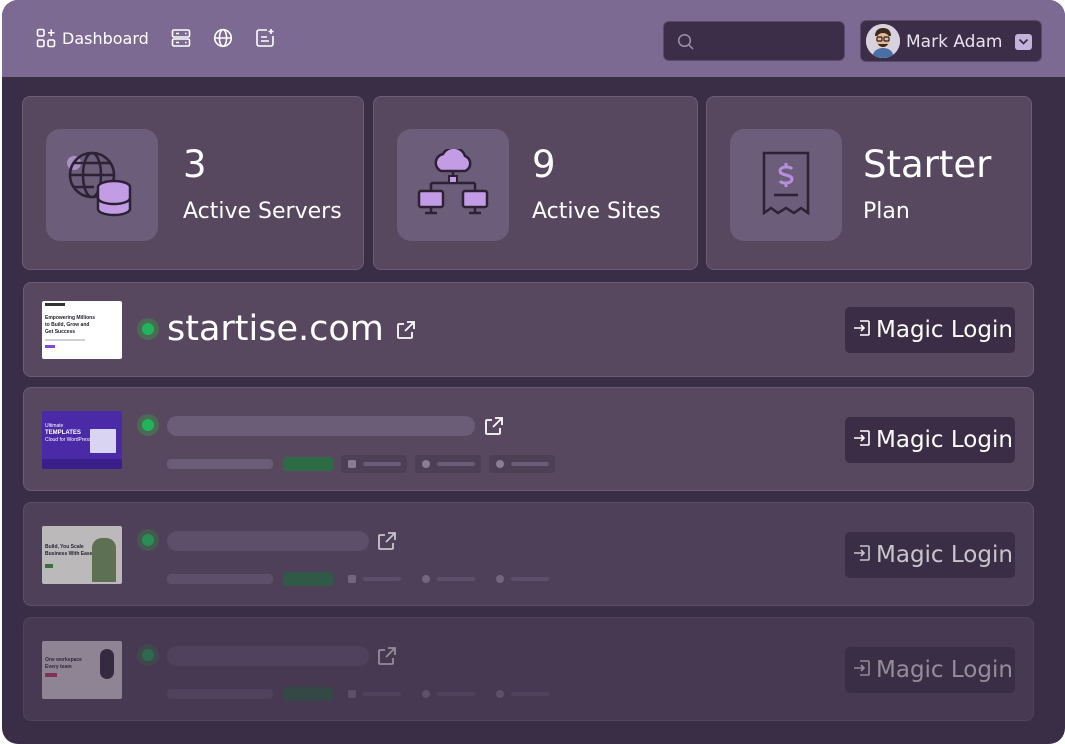  What do you see at coordinates (453, 185) in the screenshot?
I see `cloud-network-icon` at bounding box center [453, 185].